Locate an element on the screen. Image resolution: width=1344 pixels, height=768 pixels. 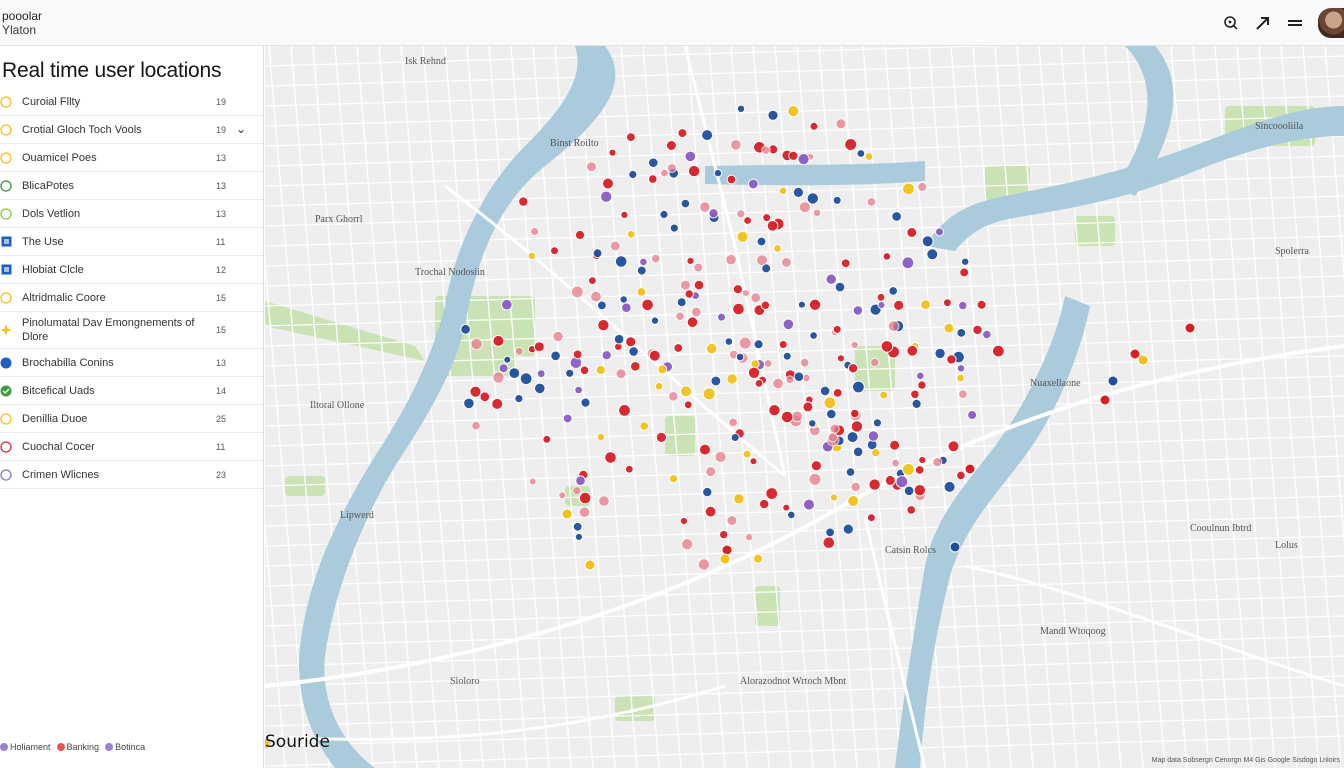
list-item: Dols Vetlion 13 is located at coordinates (131, 214).